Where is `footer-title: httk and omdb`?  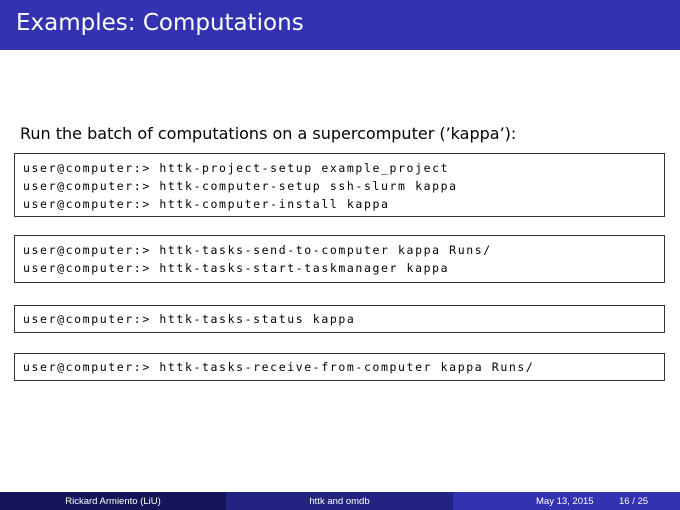 footer-title: httk and omdb is located at coordinates (339, 501).